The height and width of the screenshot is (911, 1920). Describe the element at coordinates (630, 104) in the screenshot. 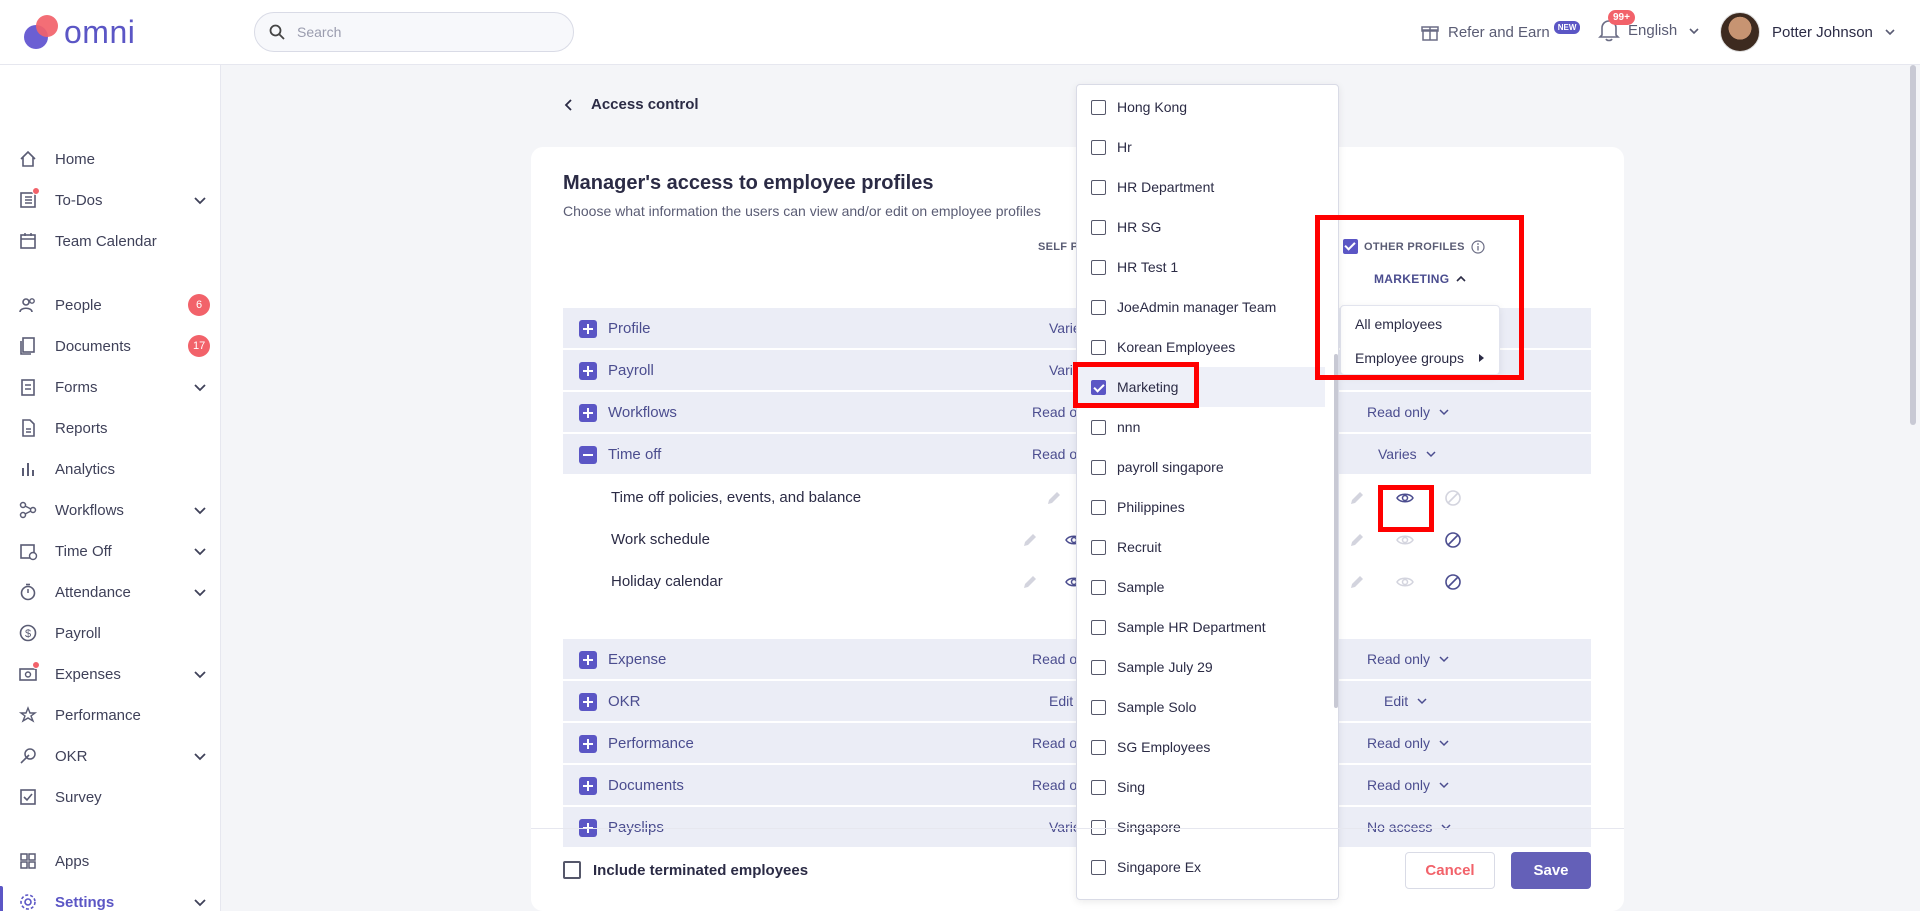

I see `back-to-access-control: Access control` at that location.